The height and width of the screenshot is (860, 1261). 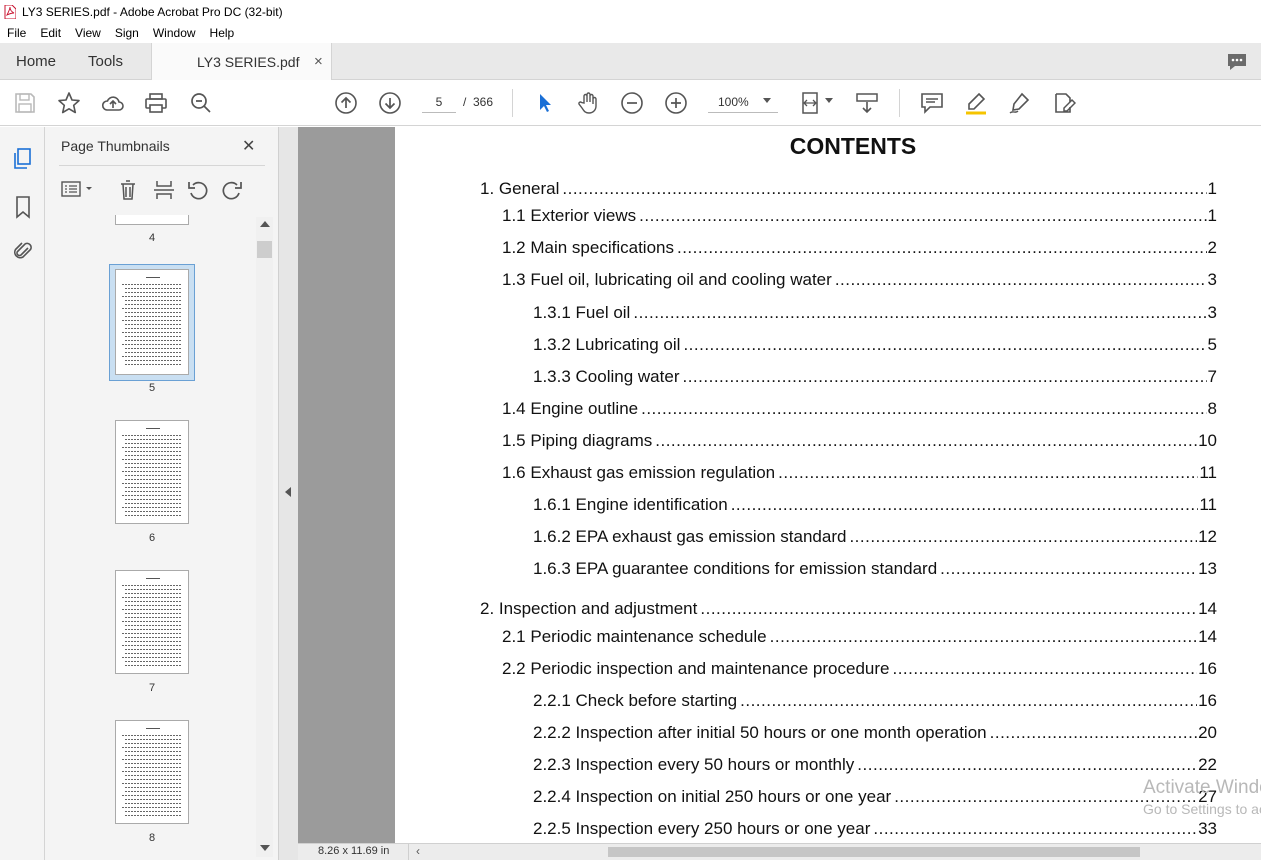 What do you see at coordinates (127, 33) in the screenshot?
I see `menu-sign: Sign` at bounding box center [127, 33].